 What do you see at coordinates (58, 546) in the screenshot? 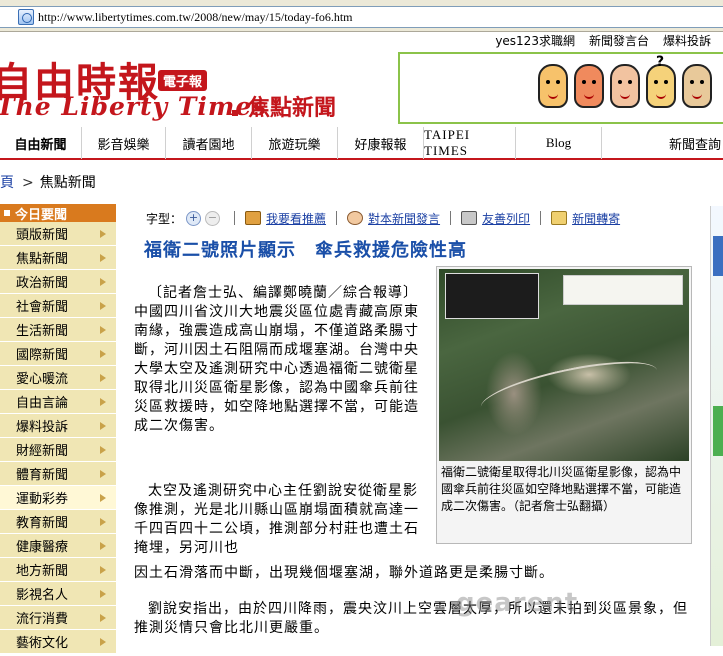
I see `sidebar-item-health: 健康醫療` at bounding box center [58, 546].